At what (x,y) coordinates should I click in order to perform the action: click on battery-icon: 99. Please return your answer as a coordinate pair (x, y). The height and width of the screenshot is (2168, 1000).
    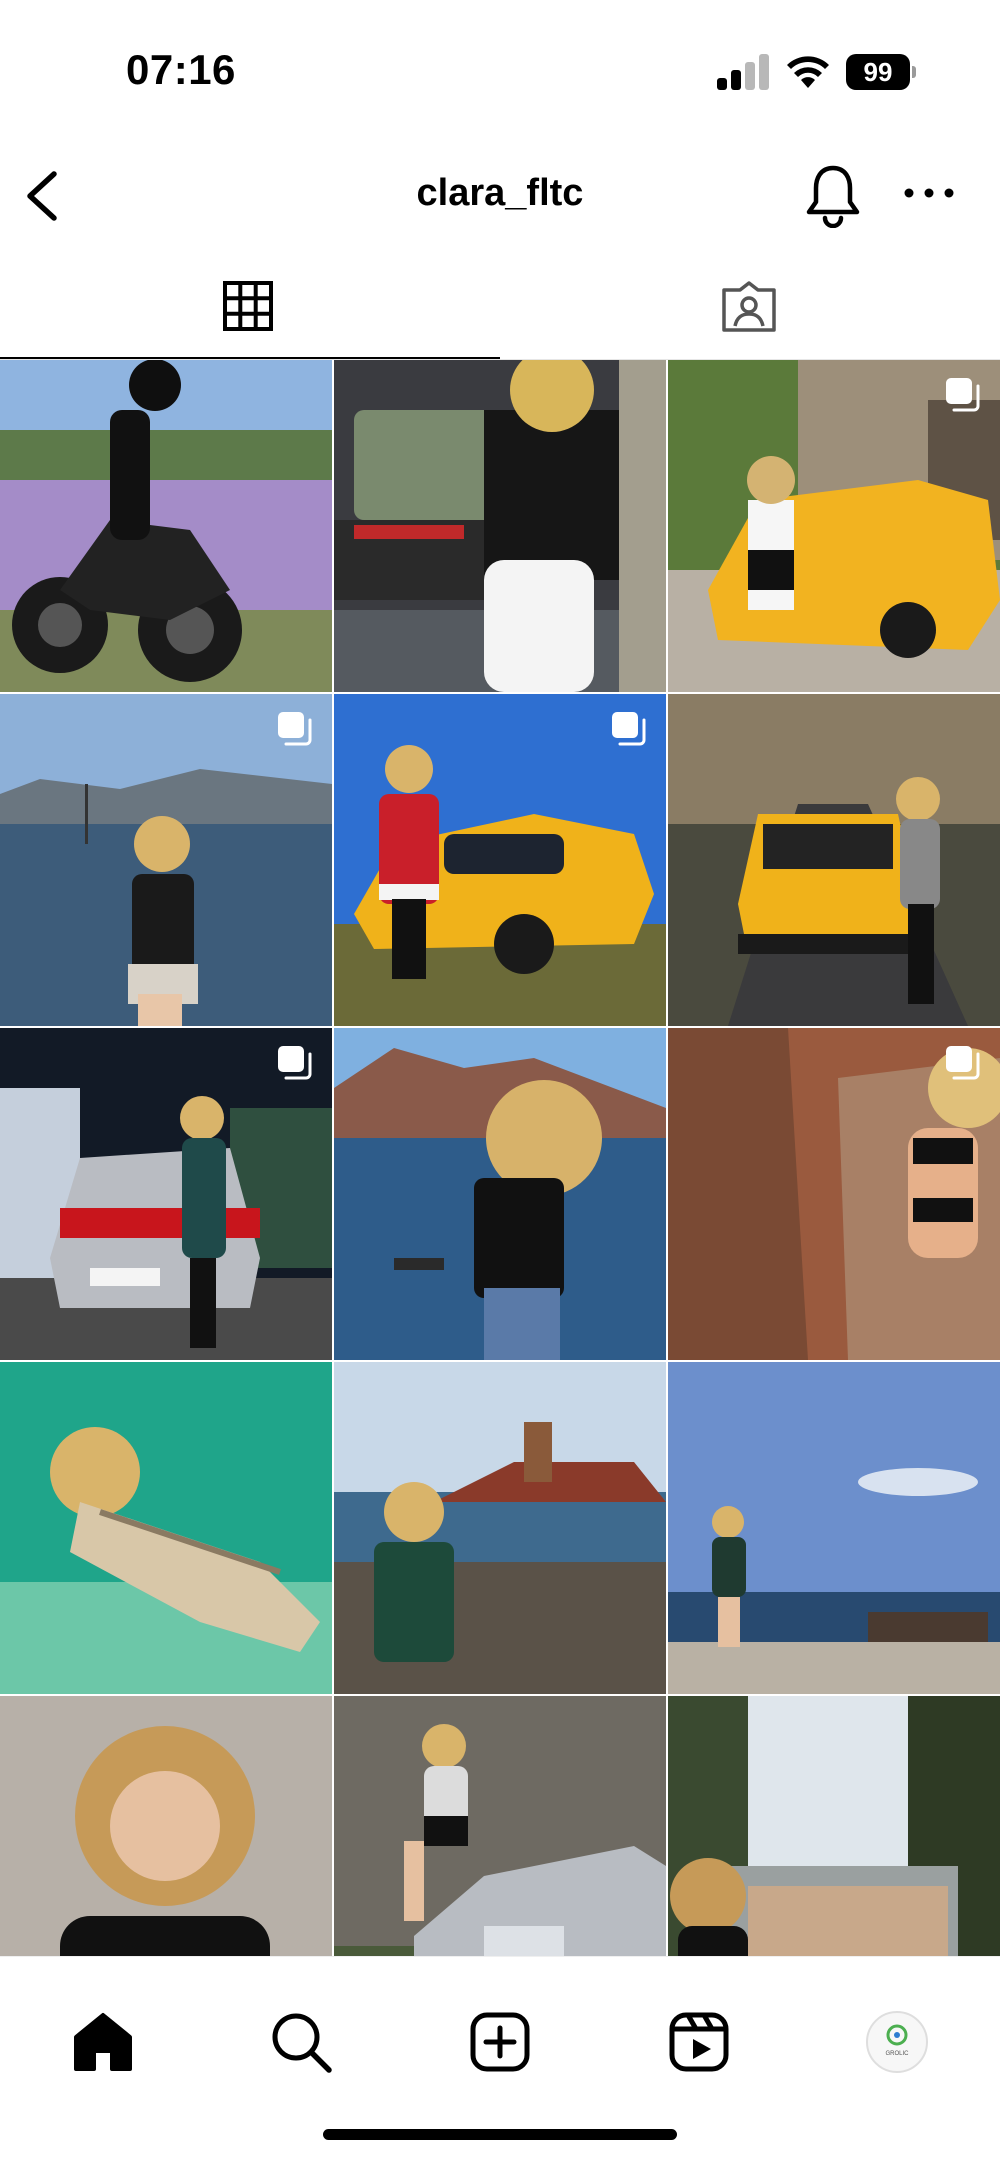
    Looking at the image, I should click on (881, 72).